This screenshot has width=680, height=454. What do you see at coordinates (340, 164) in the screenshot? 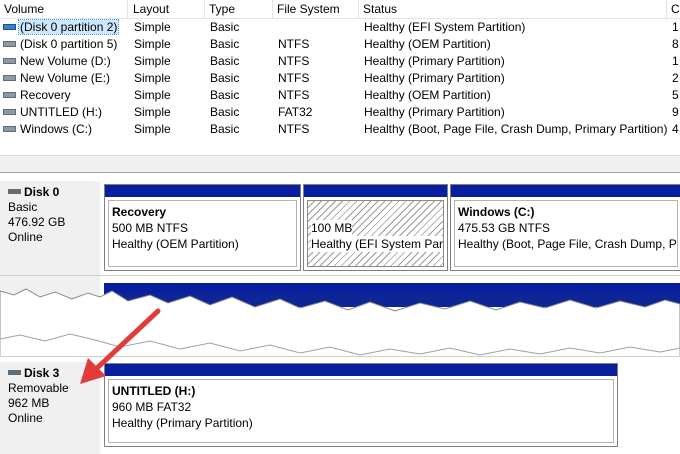
I see `pane-splitter` at bounding box center [340, 164].